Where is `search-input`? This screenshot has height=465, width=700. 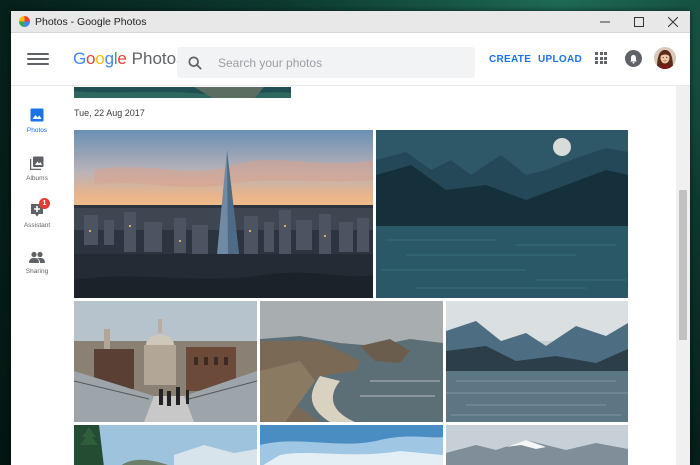 search-input is located at coordinates (333, 62).